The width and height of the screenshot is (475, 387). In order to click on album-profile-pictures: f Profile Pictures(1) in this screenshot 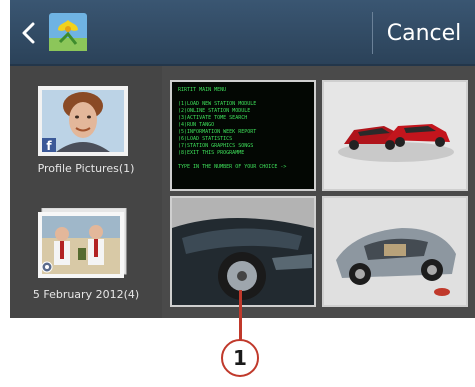, I will do `click(86, 136)`.